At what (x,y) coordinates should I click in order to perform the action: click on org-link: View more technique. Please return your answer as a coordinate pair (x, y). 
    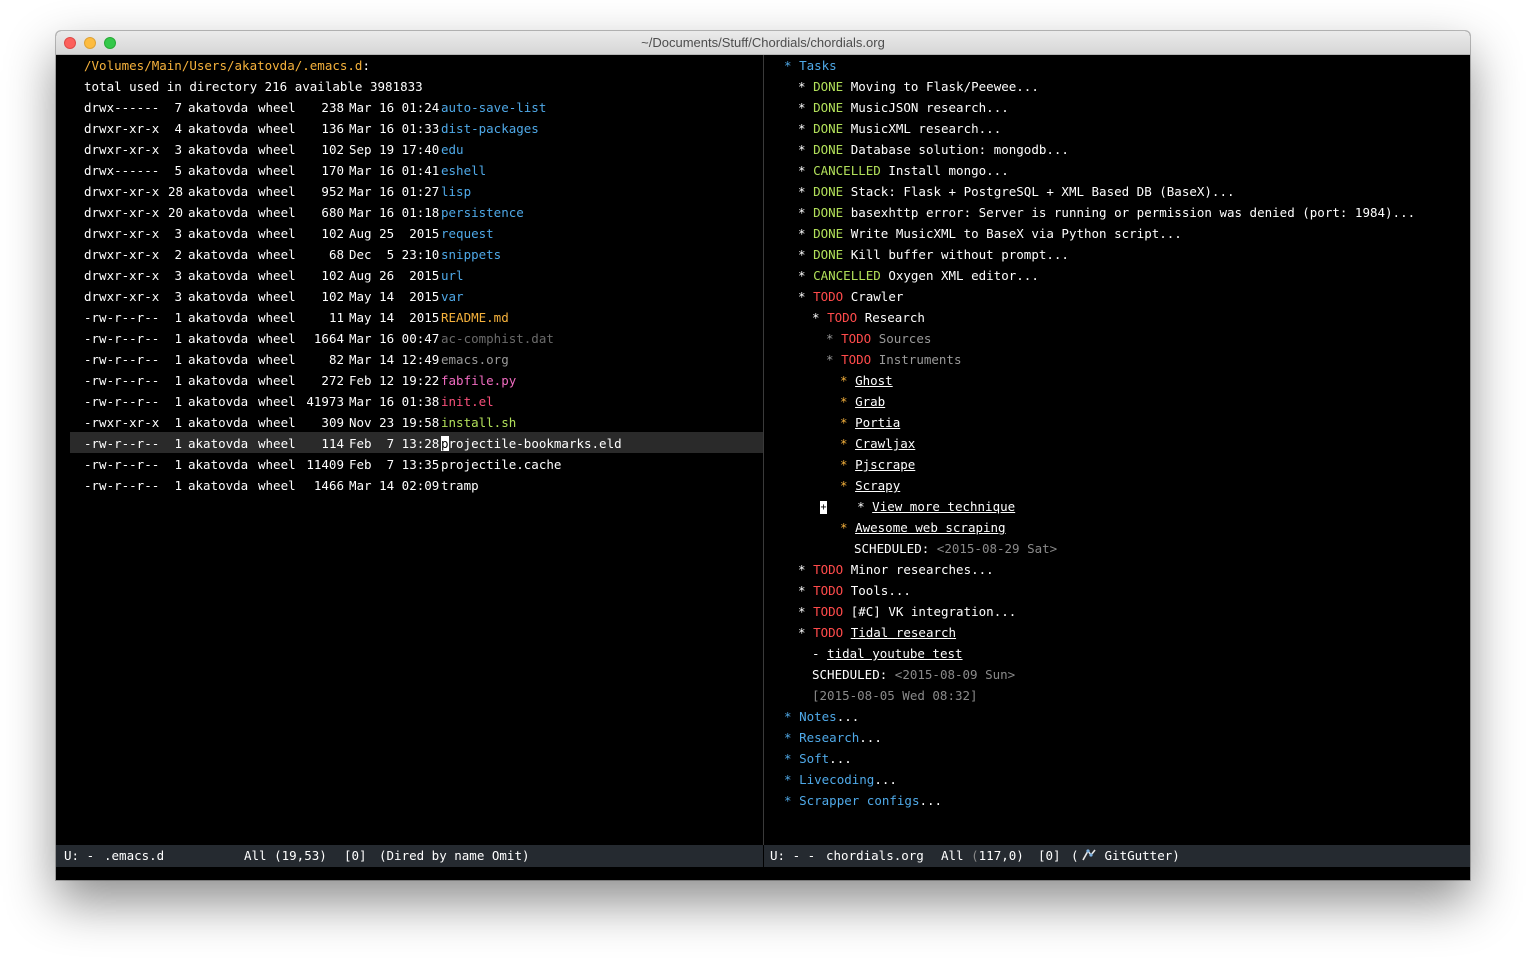
    Looking at the image, I should click on (943, 506).